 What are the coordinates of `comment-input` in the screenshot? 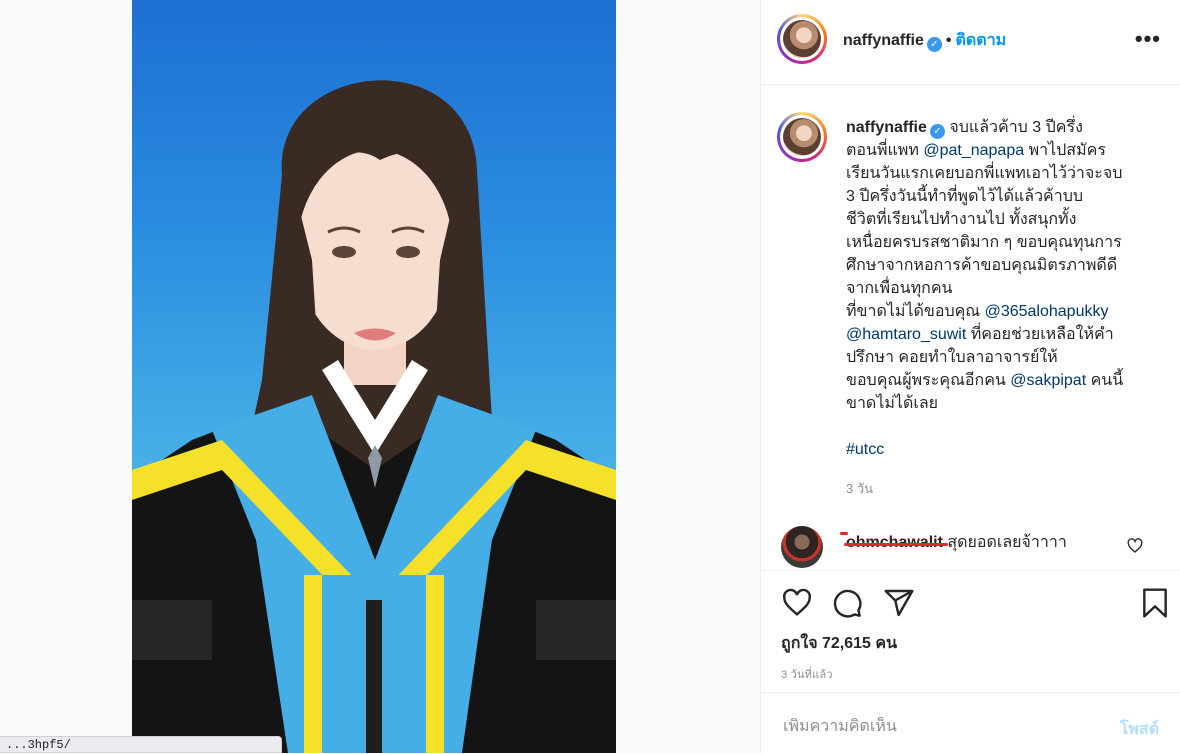 It's located at (933, 727).